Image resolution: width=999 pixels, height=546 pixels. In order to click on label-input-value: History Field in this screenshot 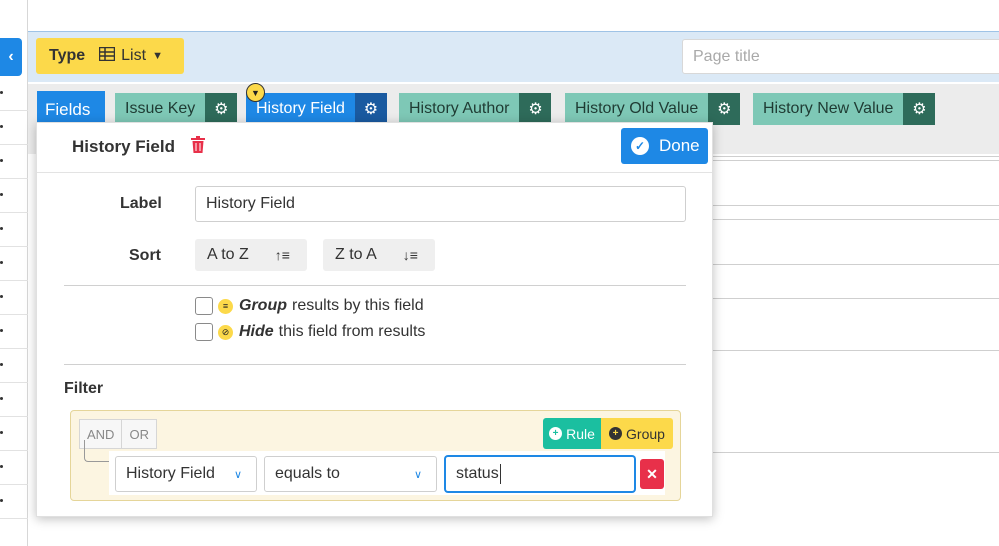, I will do `click(250, 203)`.